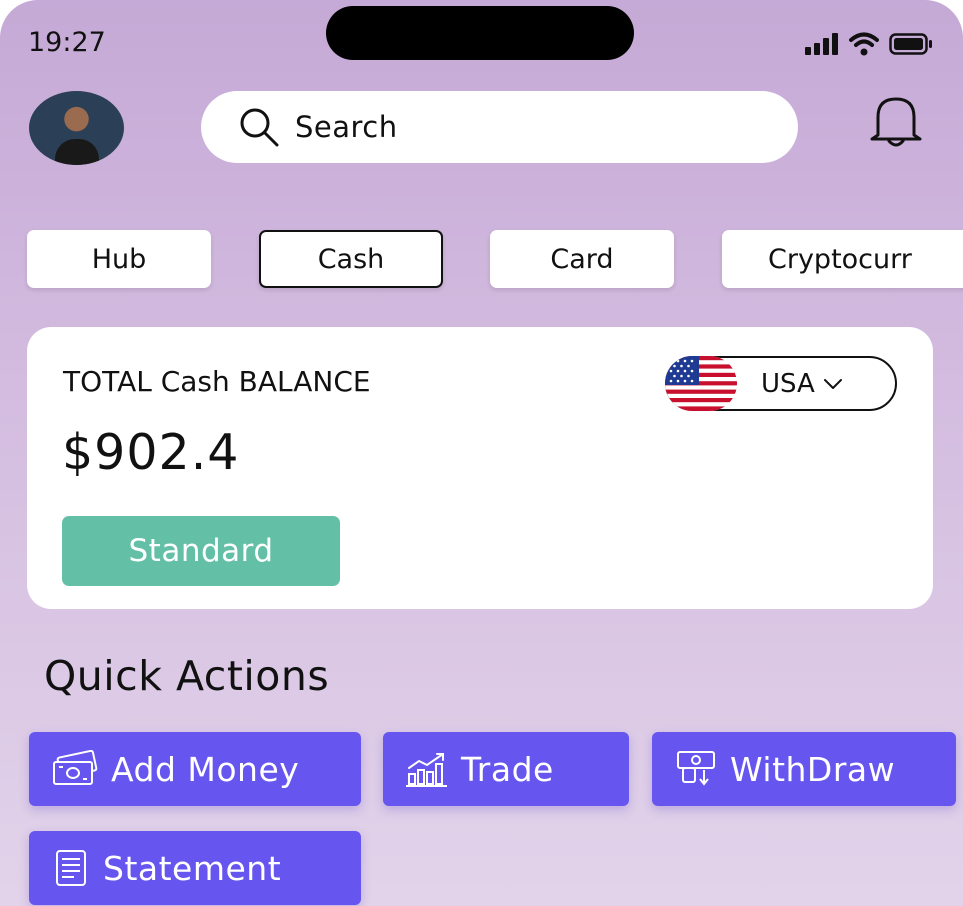 This screenshot has height=906, width=963. What do you see at coordinates (259, 127) in the screenshot?
I see `search-icon` at bounding box center [259, 127].